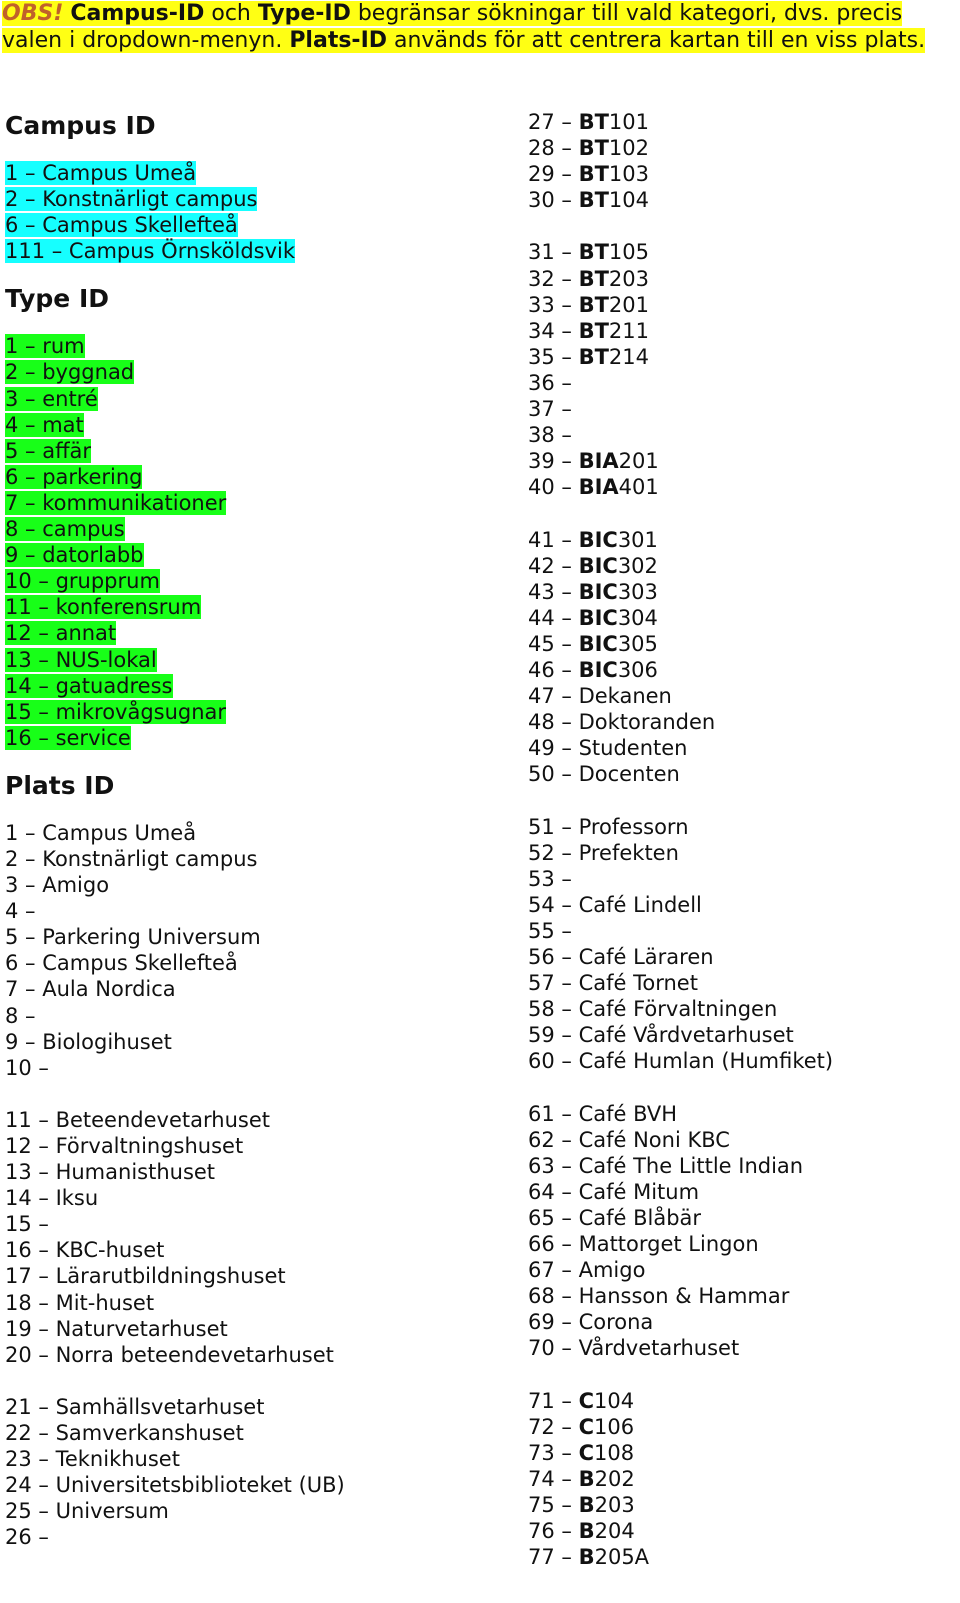 The height and width of the screenshot is (1603, 960). What do you see at coordinates (738, 670) in the screenshot?
I see `plats-item: 46 – BIC306` at bounding box center [738, 670].